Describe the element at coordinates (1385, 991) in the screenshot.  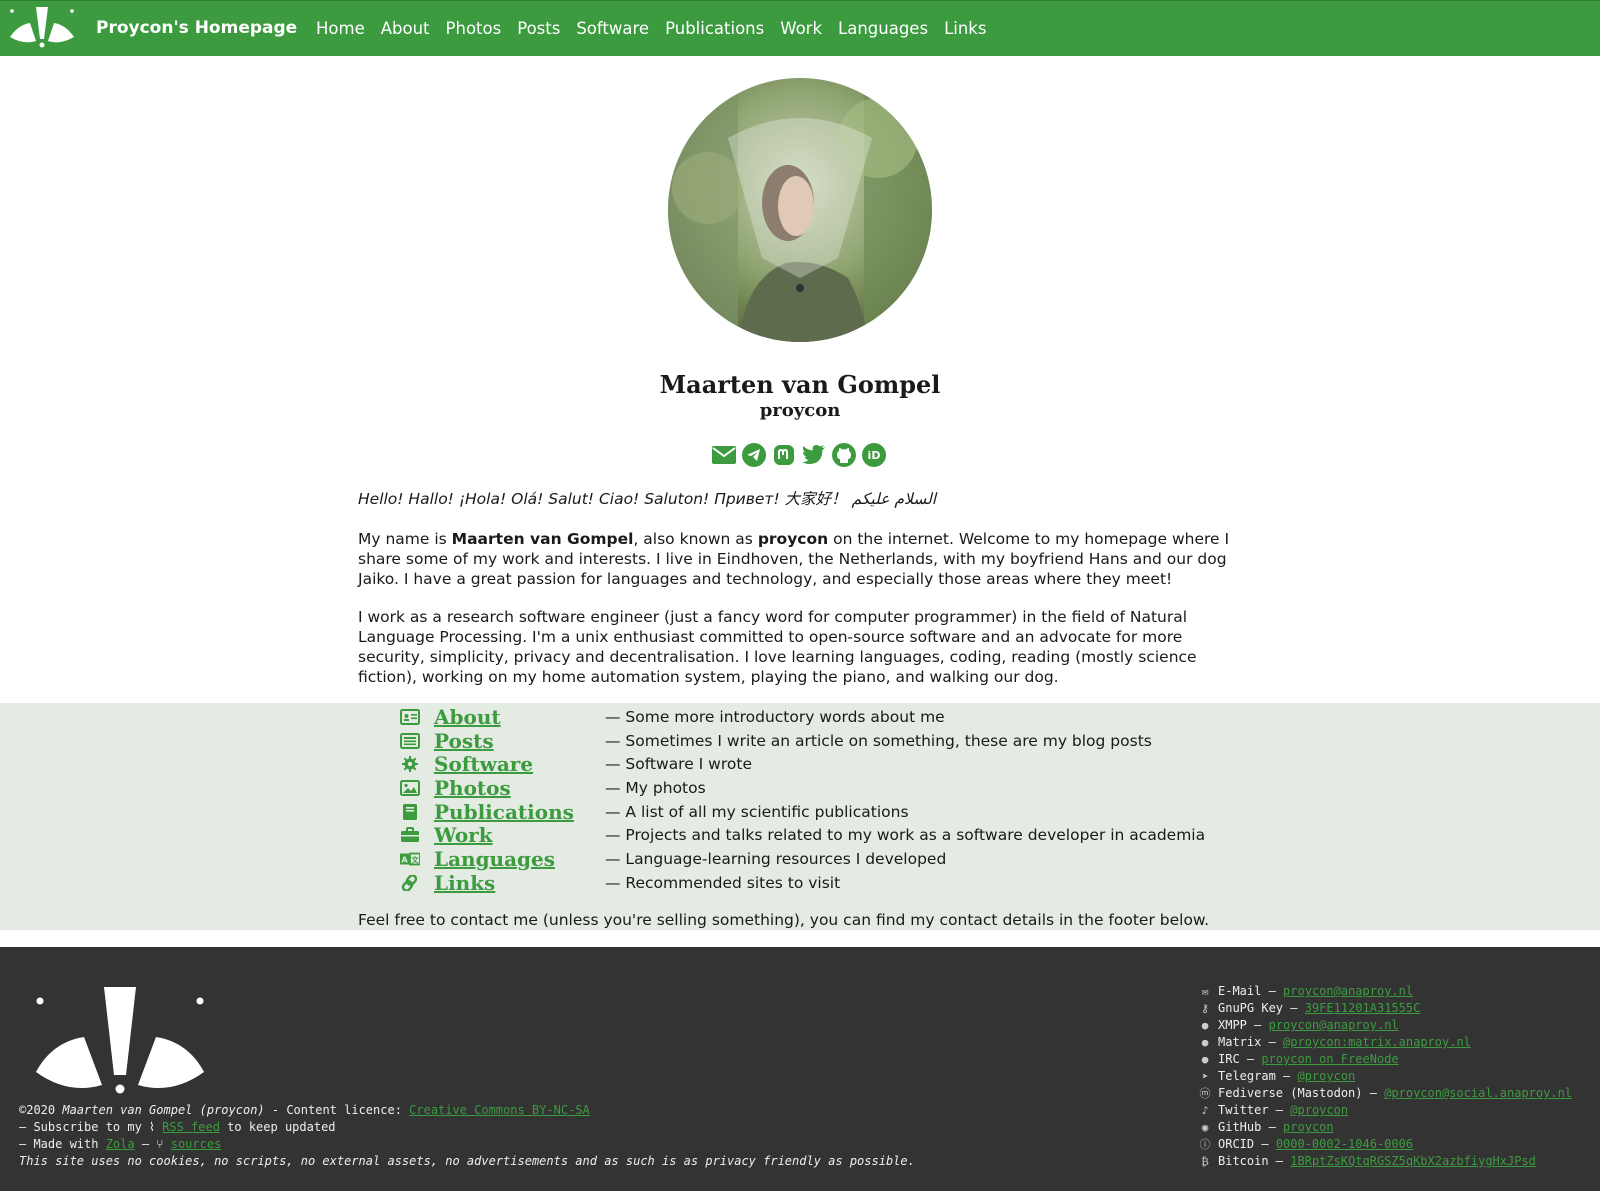
I see `contact-email: ✉ E-Mail – proycon@anaproy.nl` at that location.